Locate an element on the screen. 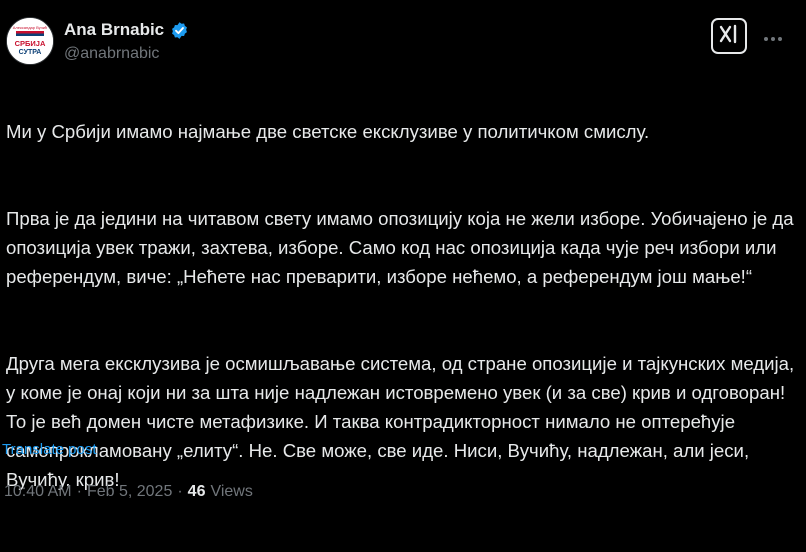  avatar-logo-sub: СУТРА is located at coordinates (30, 52).